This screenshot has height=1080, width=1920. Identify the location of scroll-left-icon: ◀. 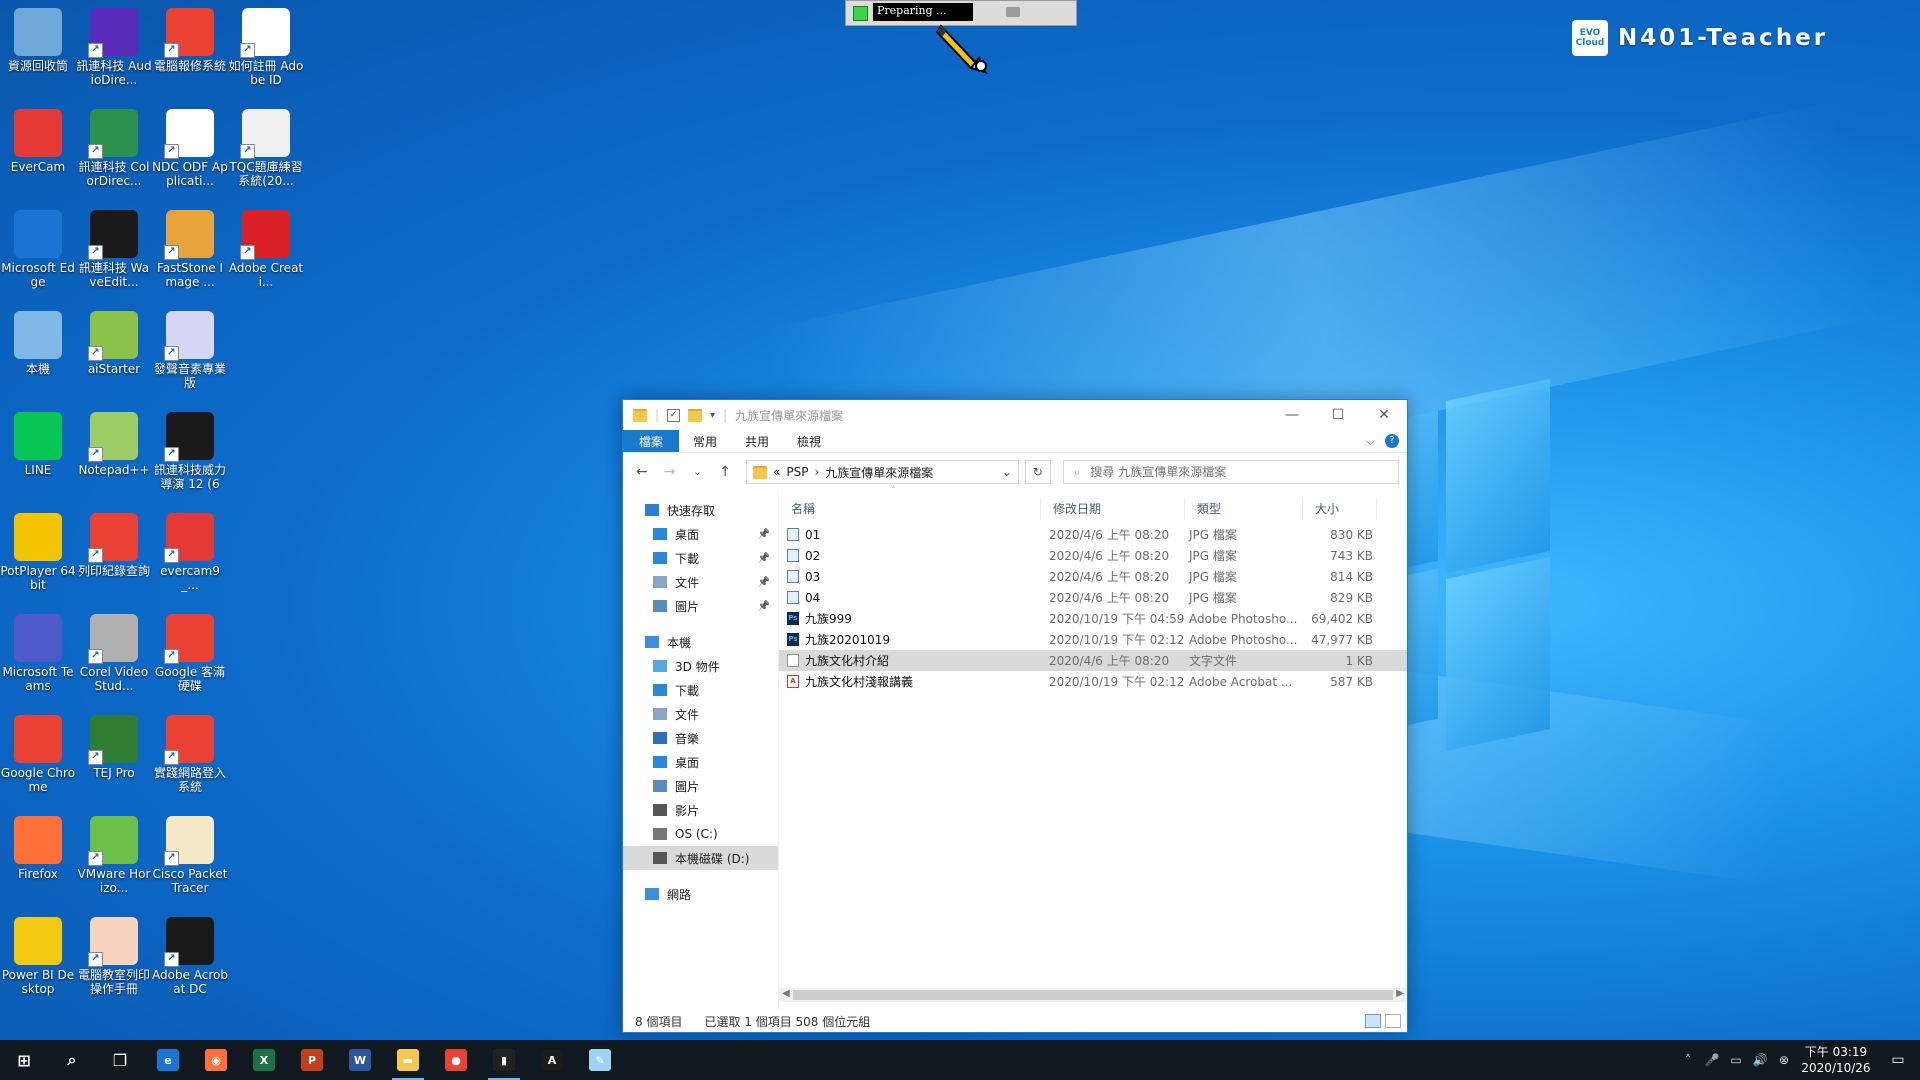
(786, 993).